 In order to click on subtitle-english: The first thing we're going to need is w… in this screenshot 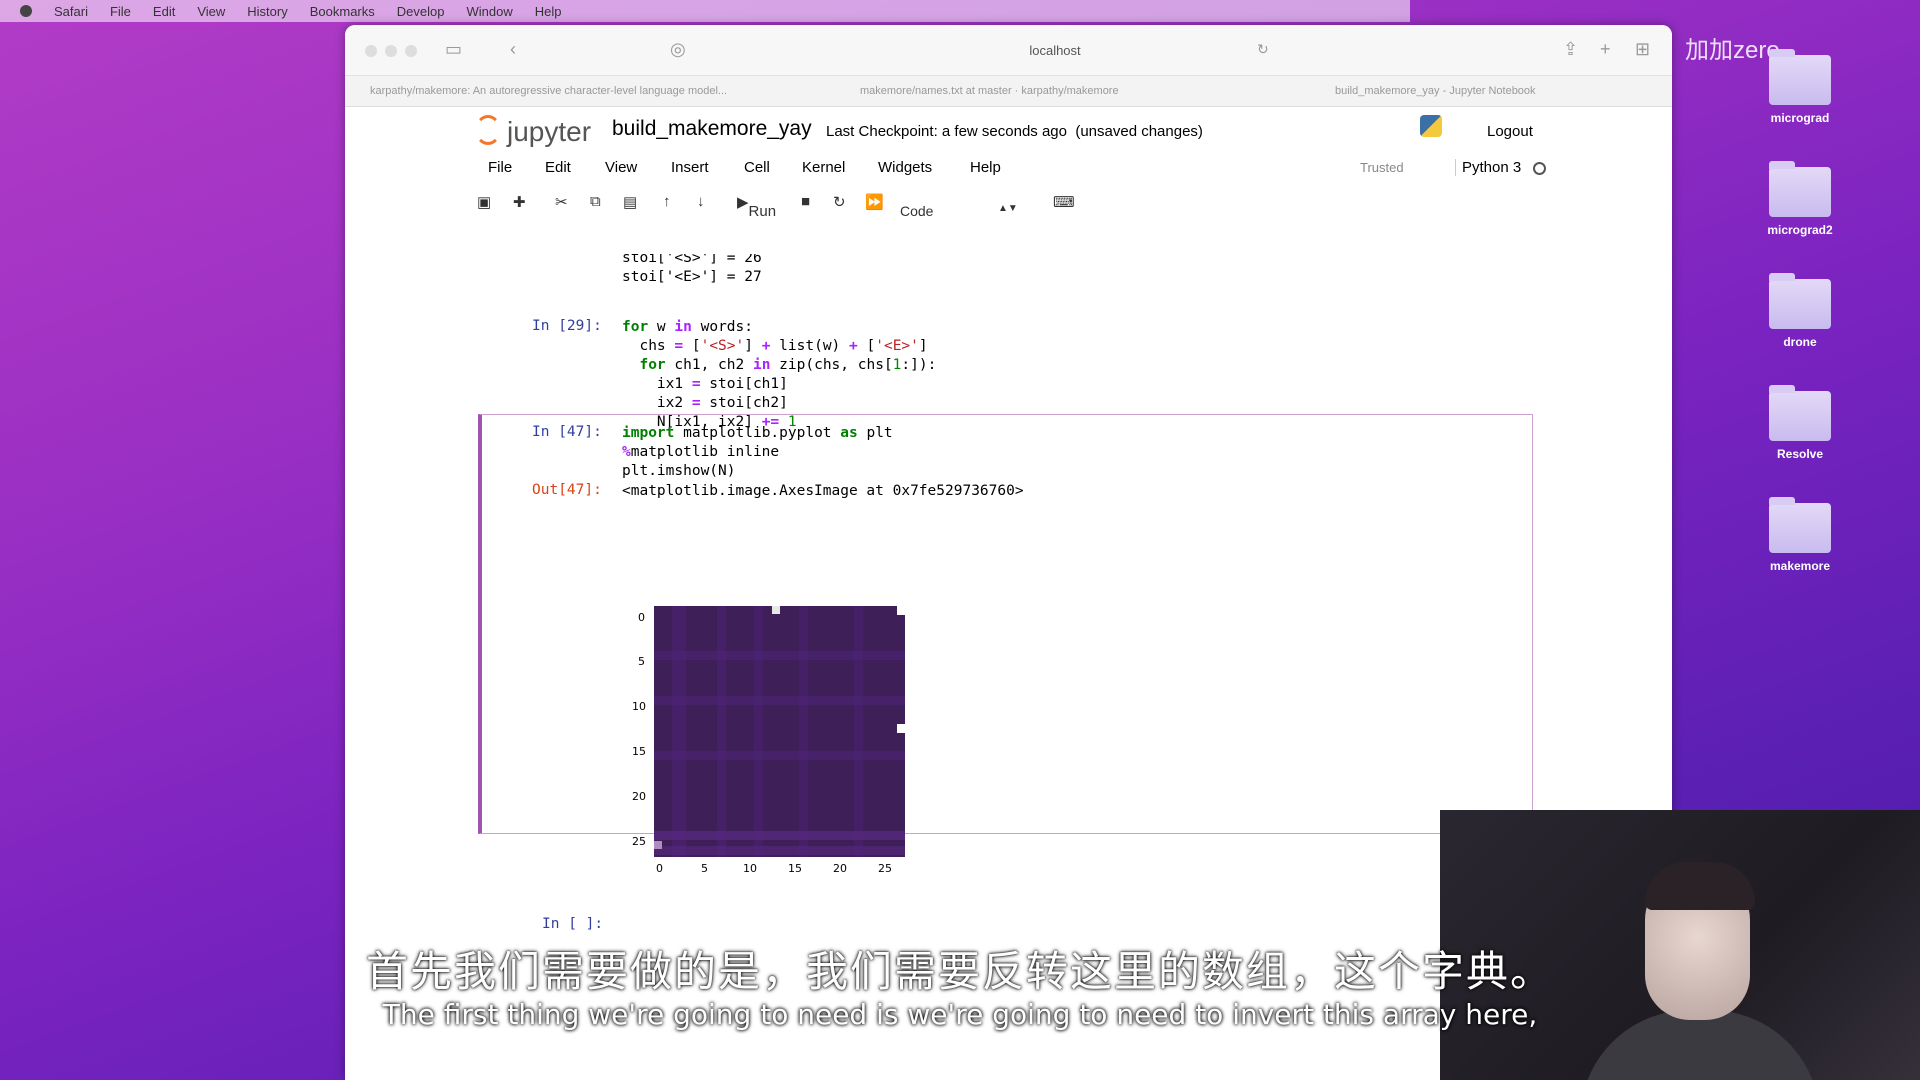, I will do `click(960, 1014)`.